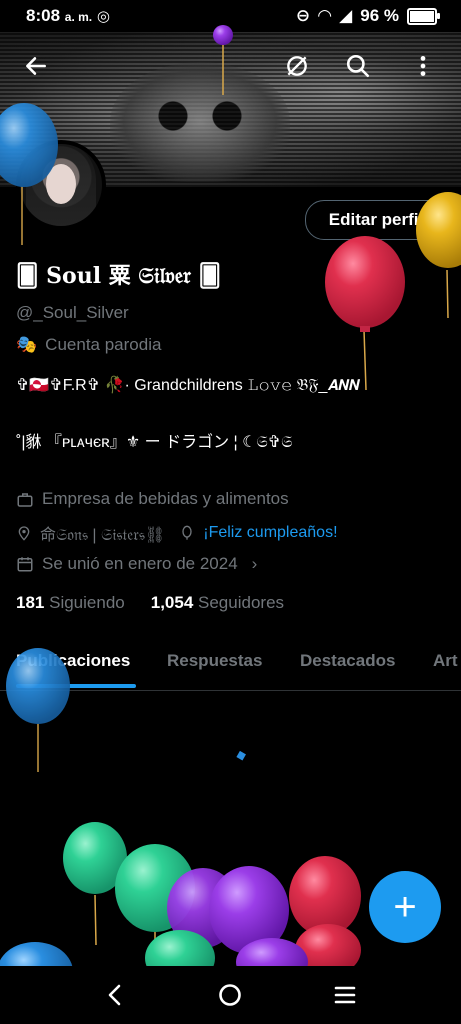 The image size is (461, 1024). I want to click on home-circle-icon, so click(230, 995).